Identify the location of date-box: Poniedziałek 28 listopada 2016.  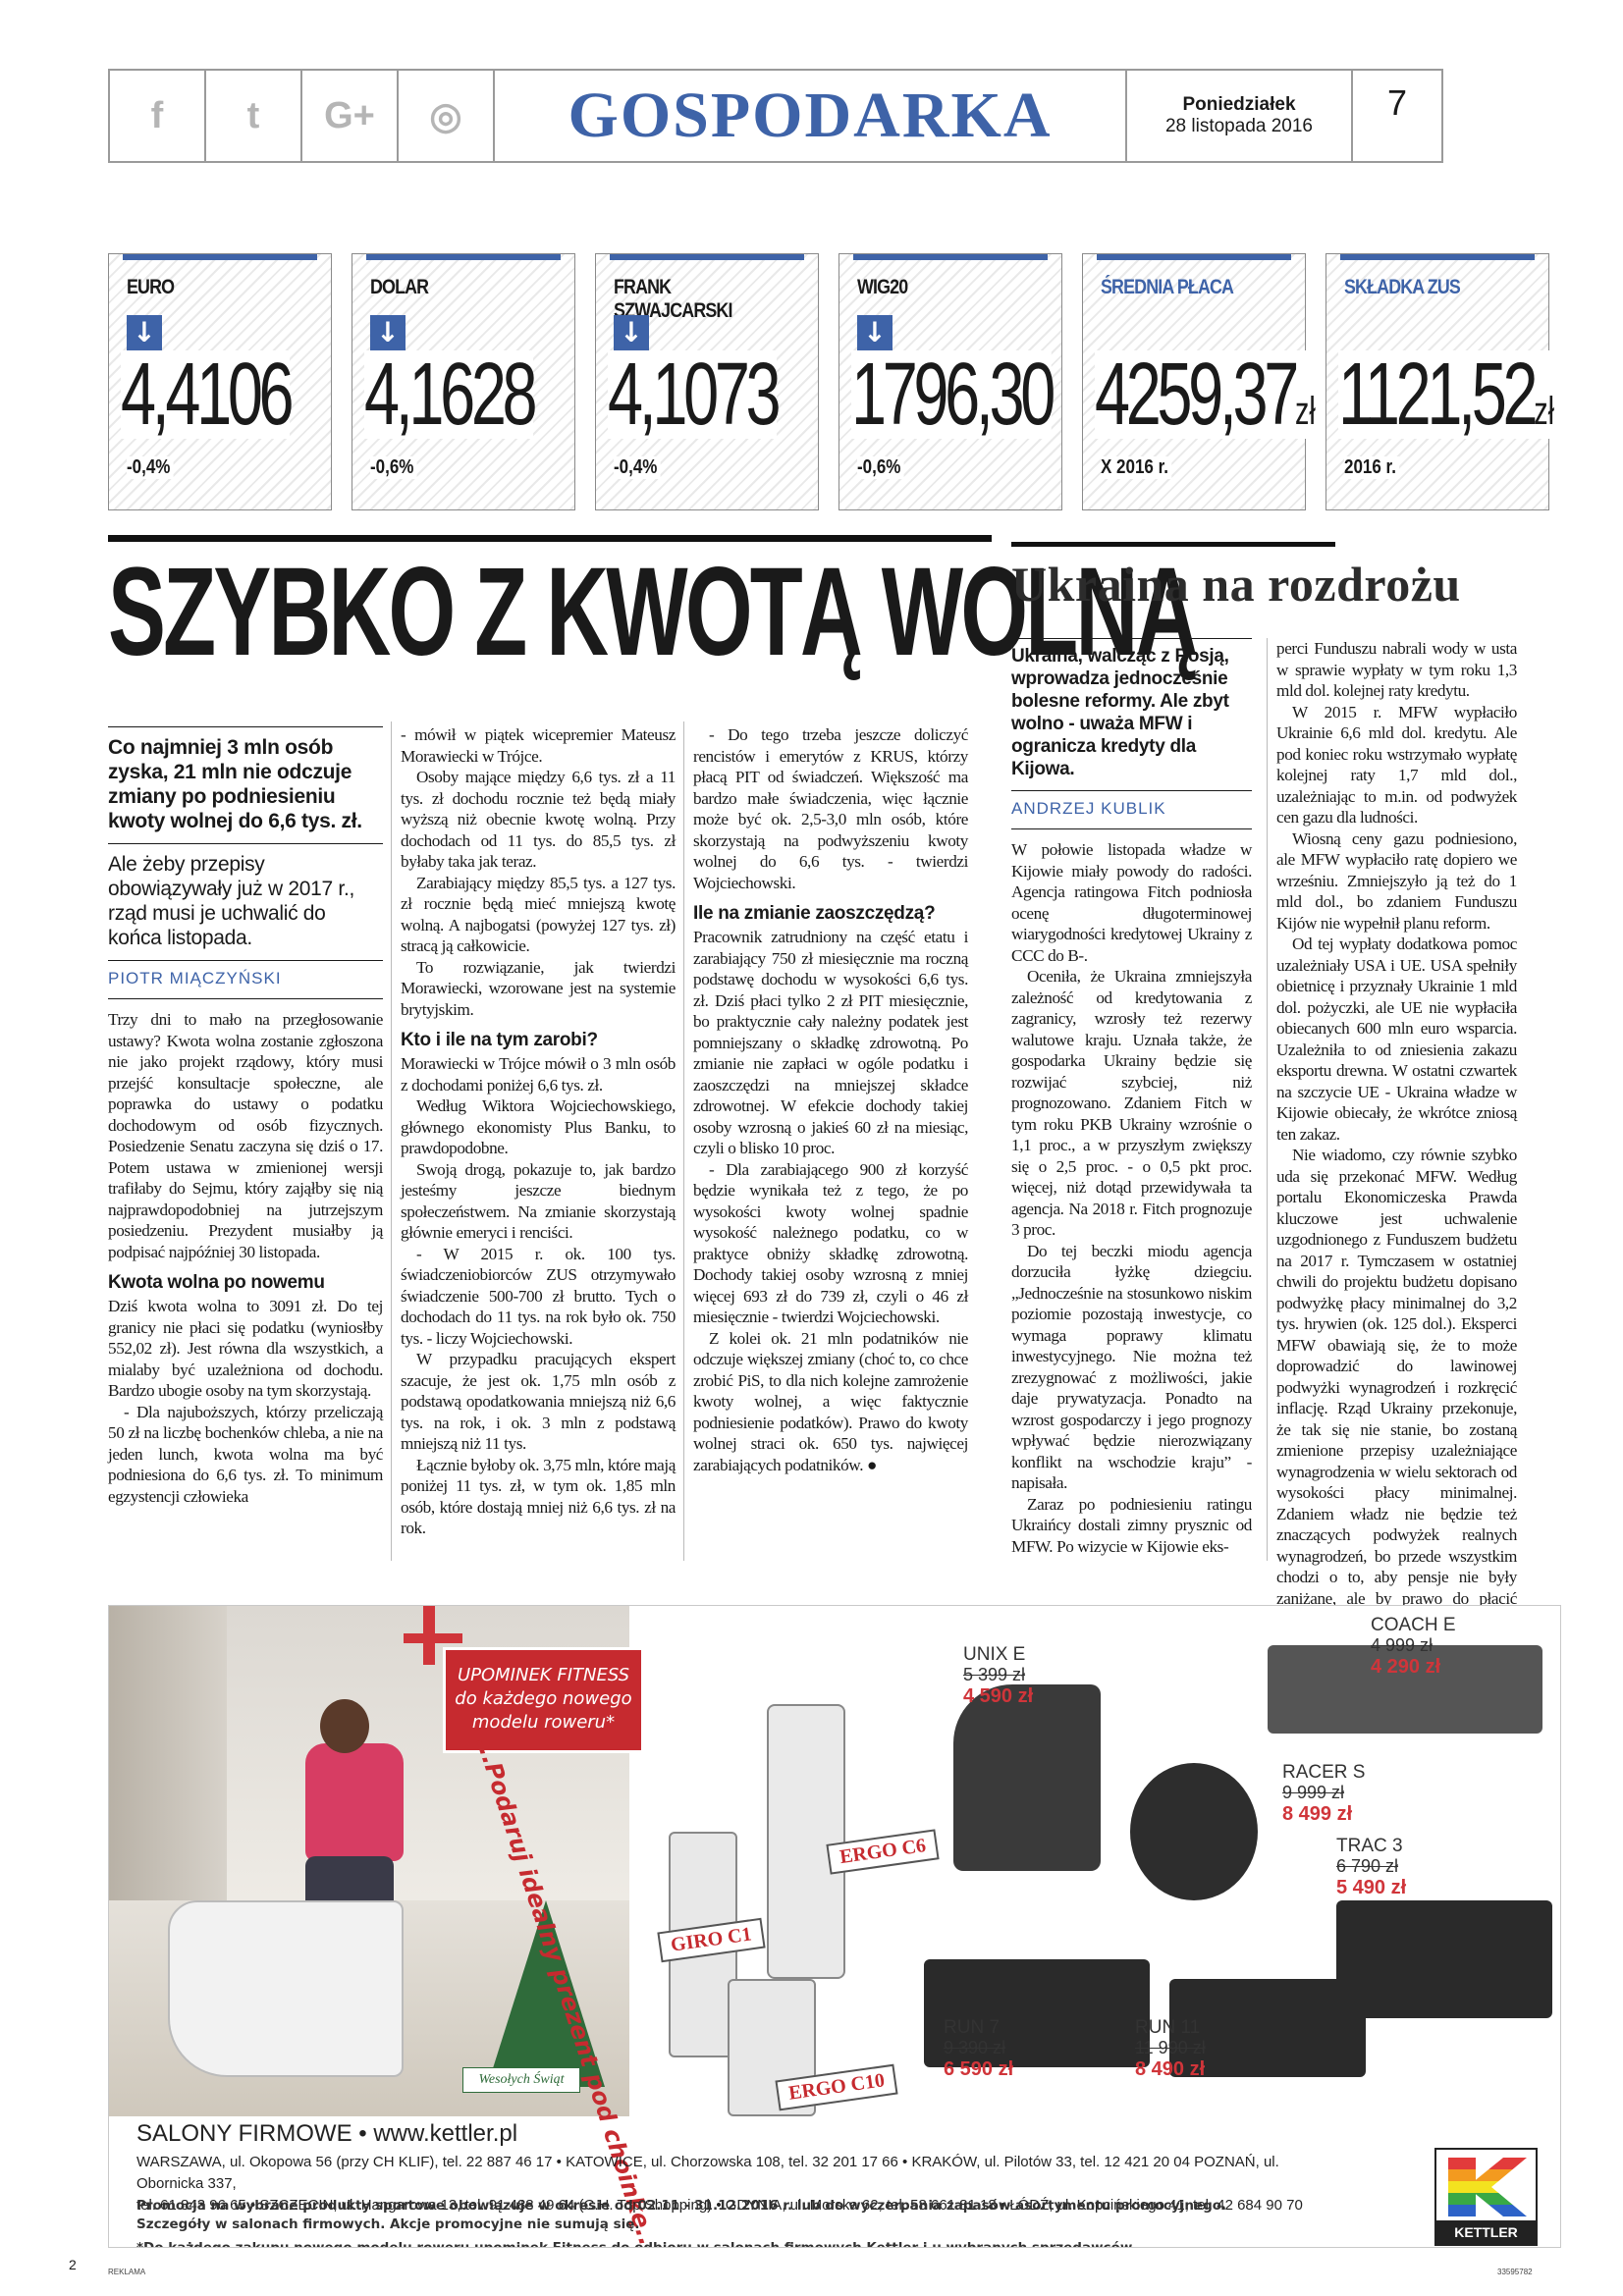
(1240, 116).